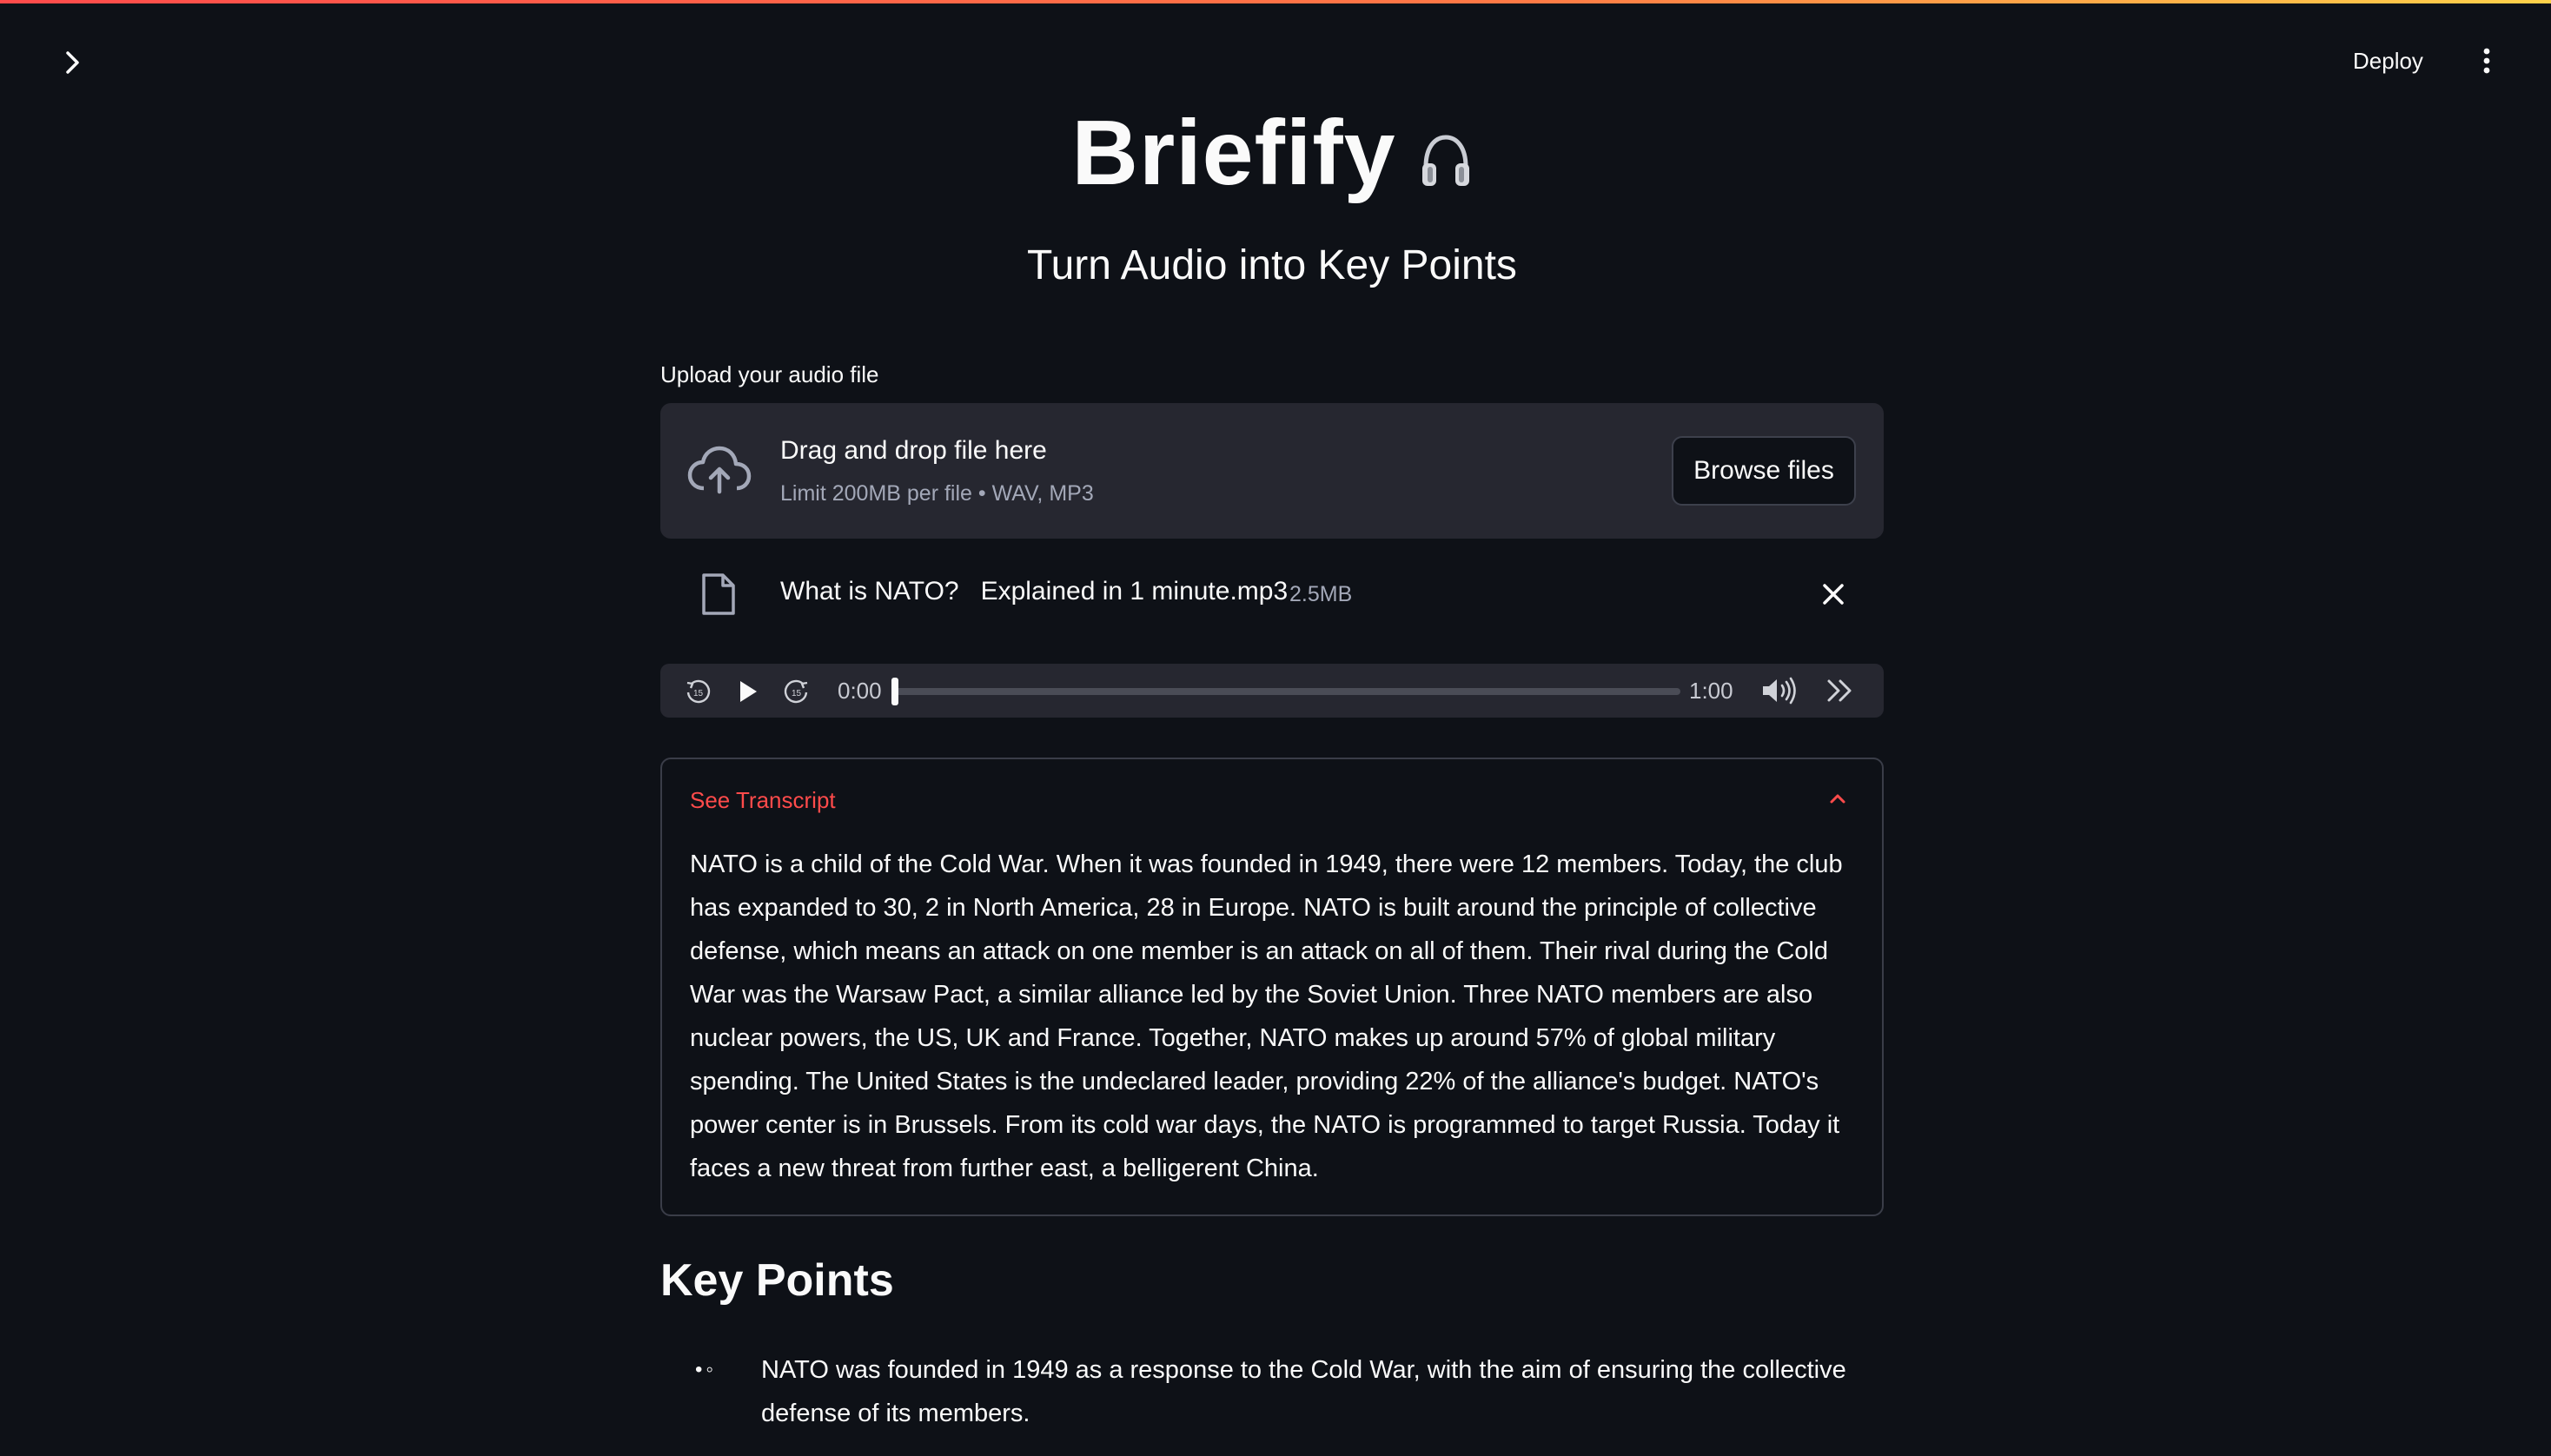 Image resolution: width=2551 pixels, height=1456 pixels. Describe the element at coordinates (763, 800) in the screenshot. I see `transcript-toggle: See Transcript` at that location.